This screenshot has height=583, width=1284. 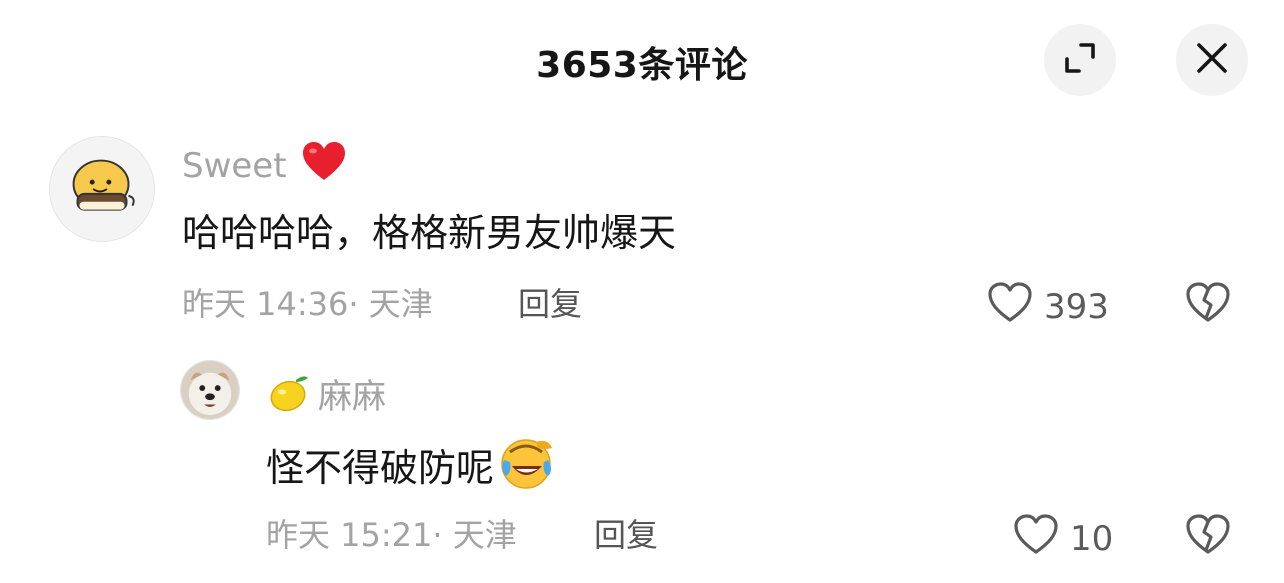 I want to click on red-heart-icon, so click(x=324, y=165).